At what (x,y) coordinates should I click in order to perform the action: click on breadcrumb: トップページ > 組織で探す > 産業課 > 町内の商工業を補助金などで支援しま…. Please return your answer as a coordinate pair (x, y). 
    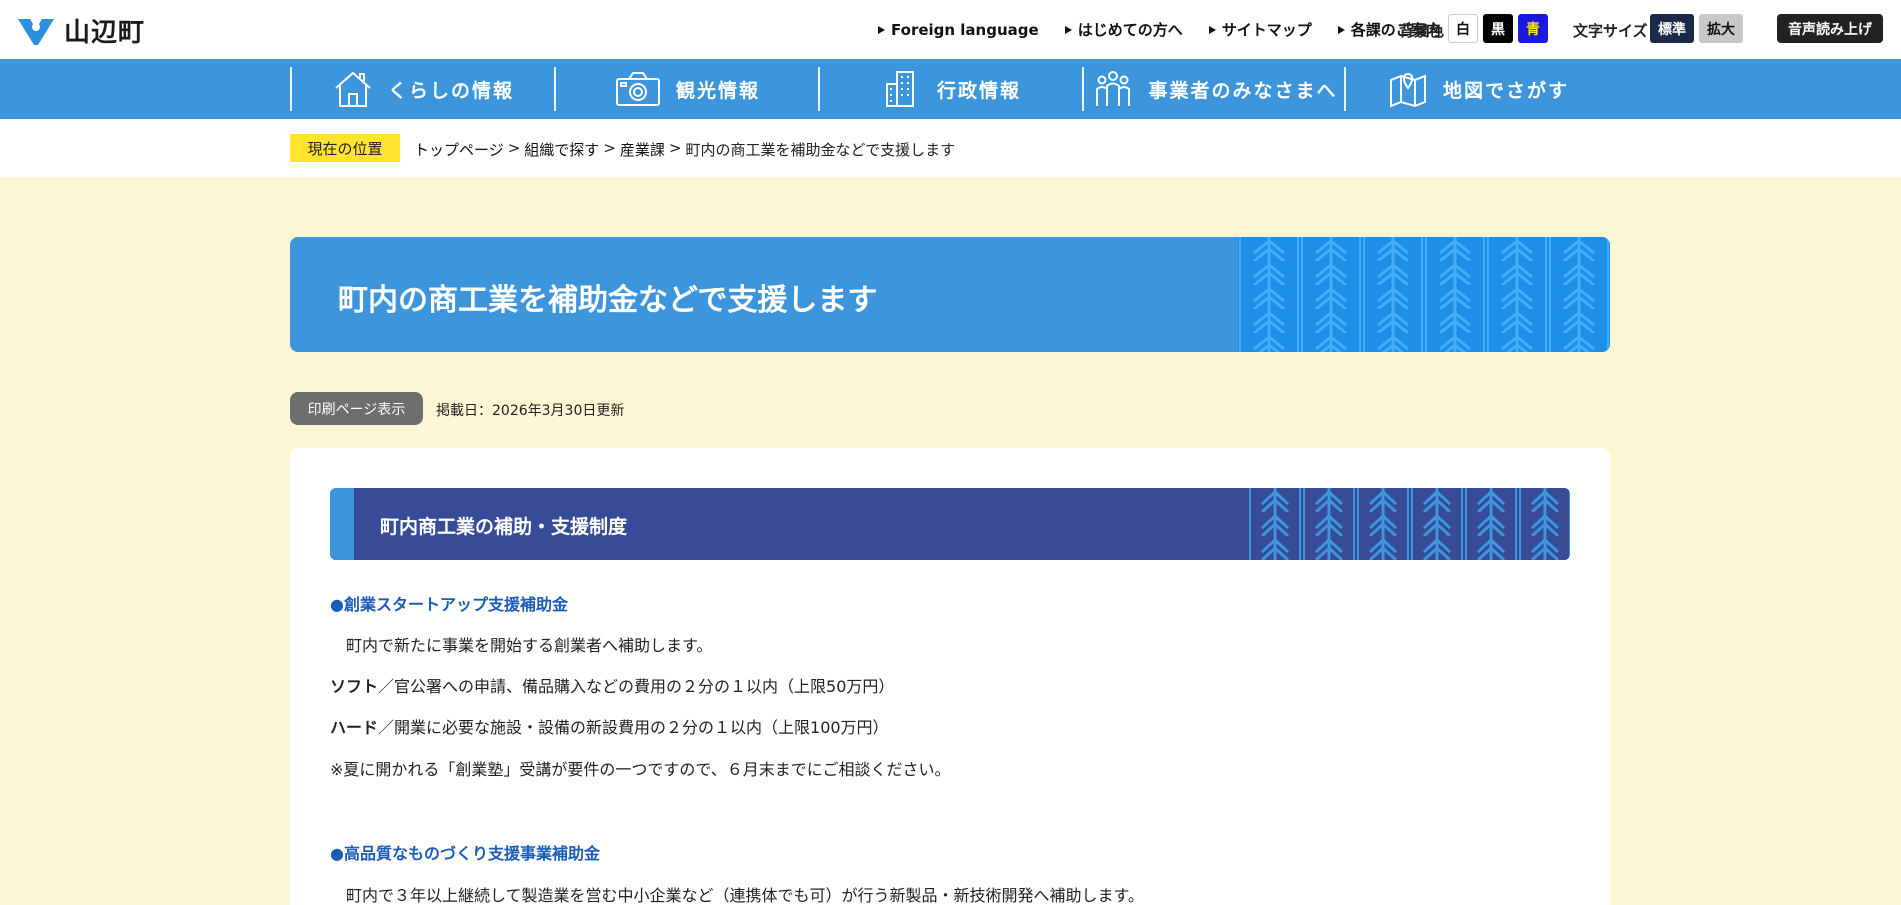
    Looking at the image, I should click on (684, 149).